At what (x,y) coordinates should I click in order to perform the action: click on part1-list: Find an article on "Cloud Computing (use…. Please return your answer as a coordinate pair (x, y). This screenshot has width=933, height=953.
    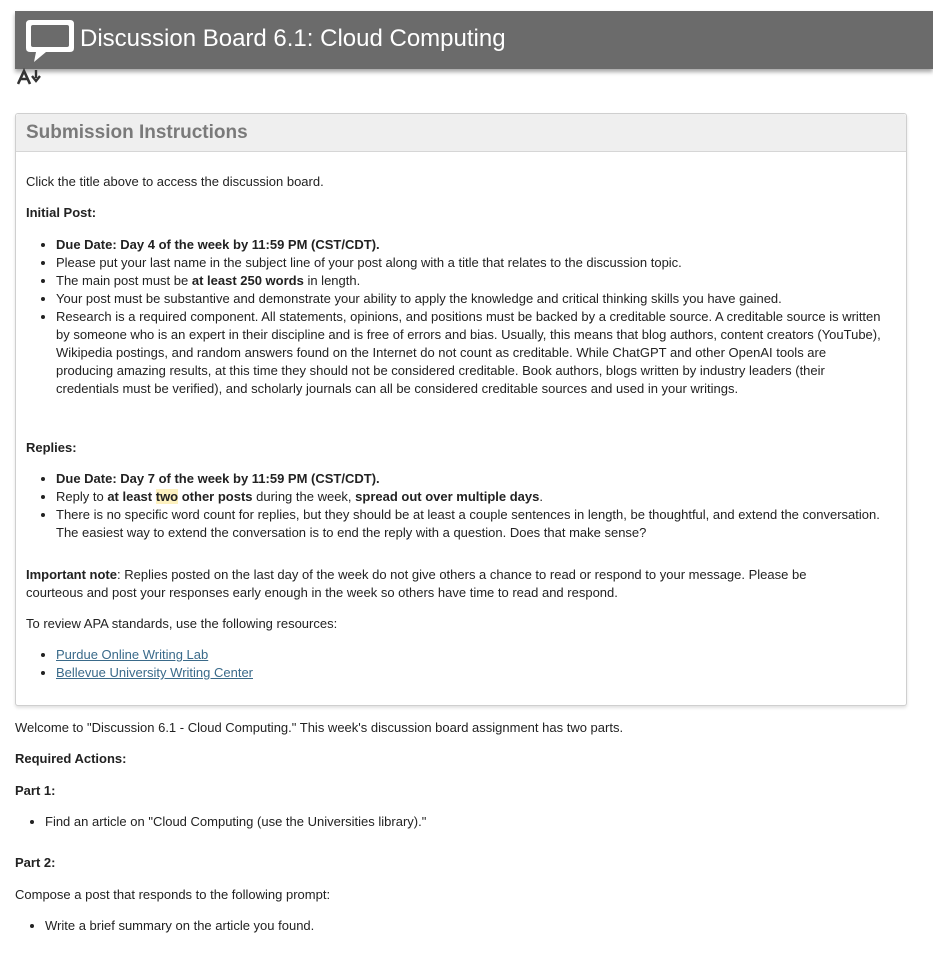
    Looking at the image, I should click on (220, 822).